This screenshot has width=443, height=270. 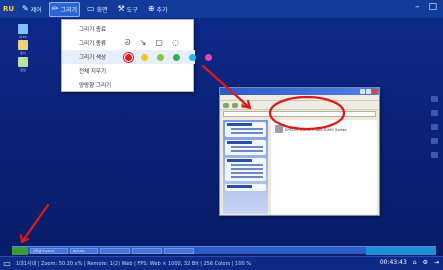 I want to click on menu-item-label: 양방향 그리기, so click(x=95, y=86).